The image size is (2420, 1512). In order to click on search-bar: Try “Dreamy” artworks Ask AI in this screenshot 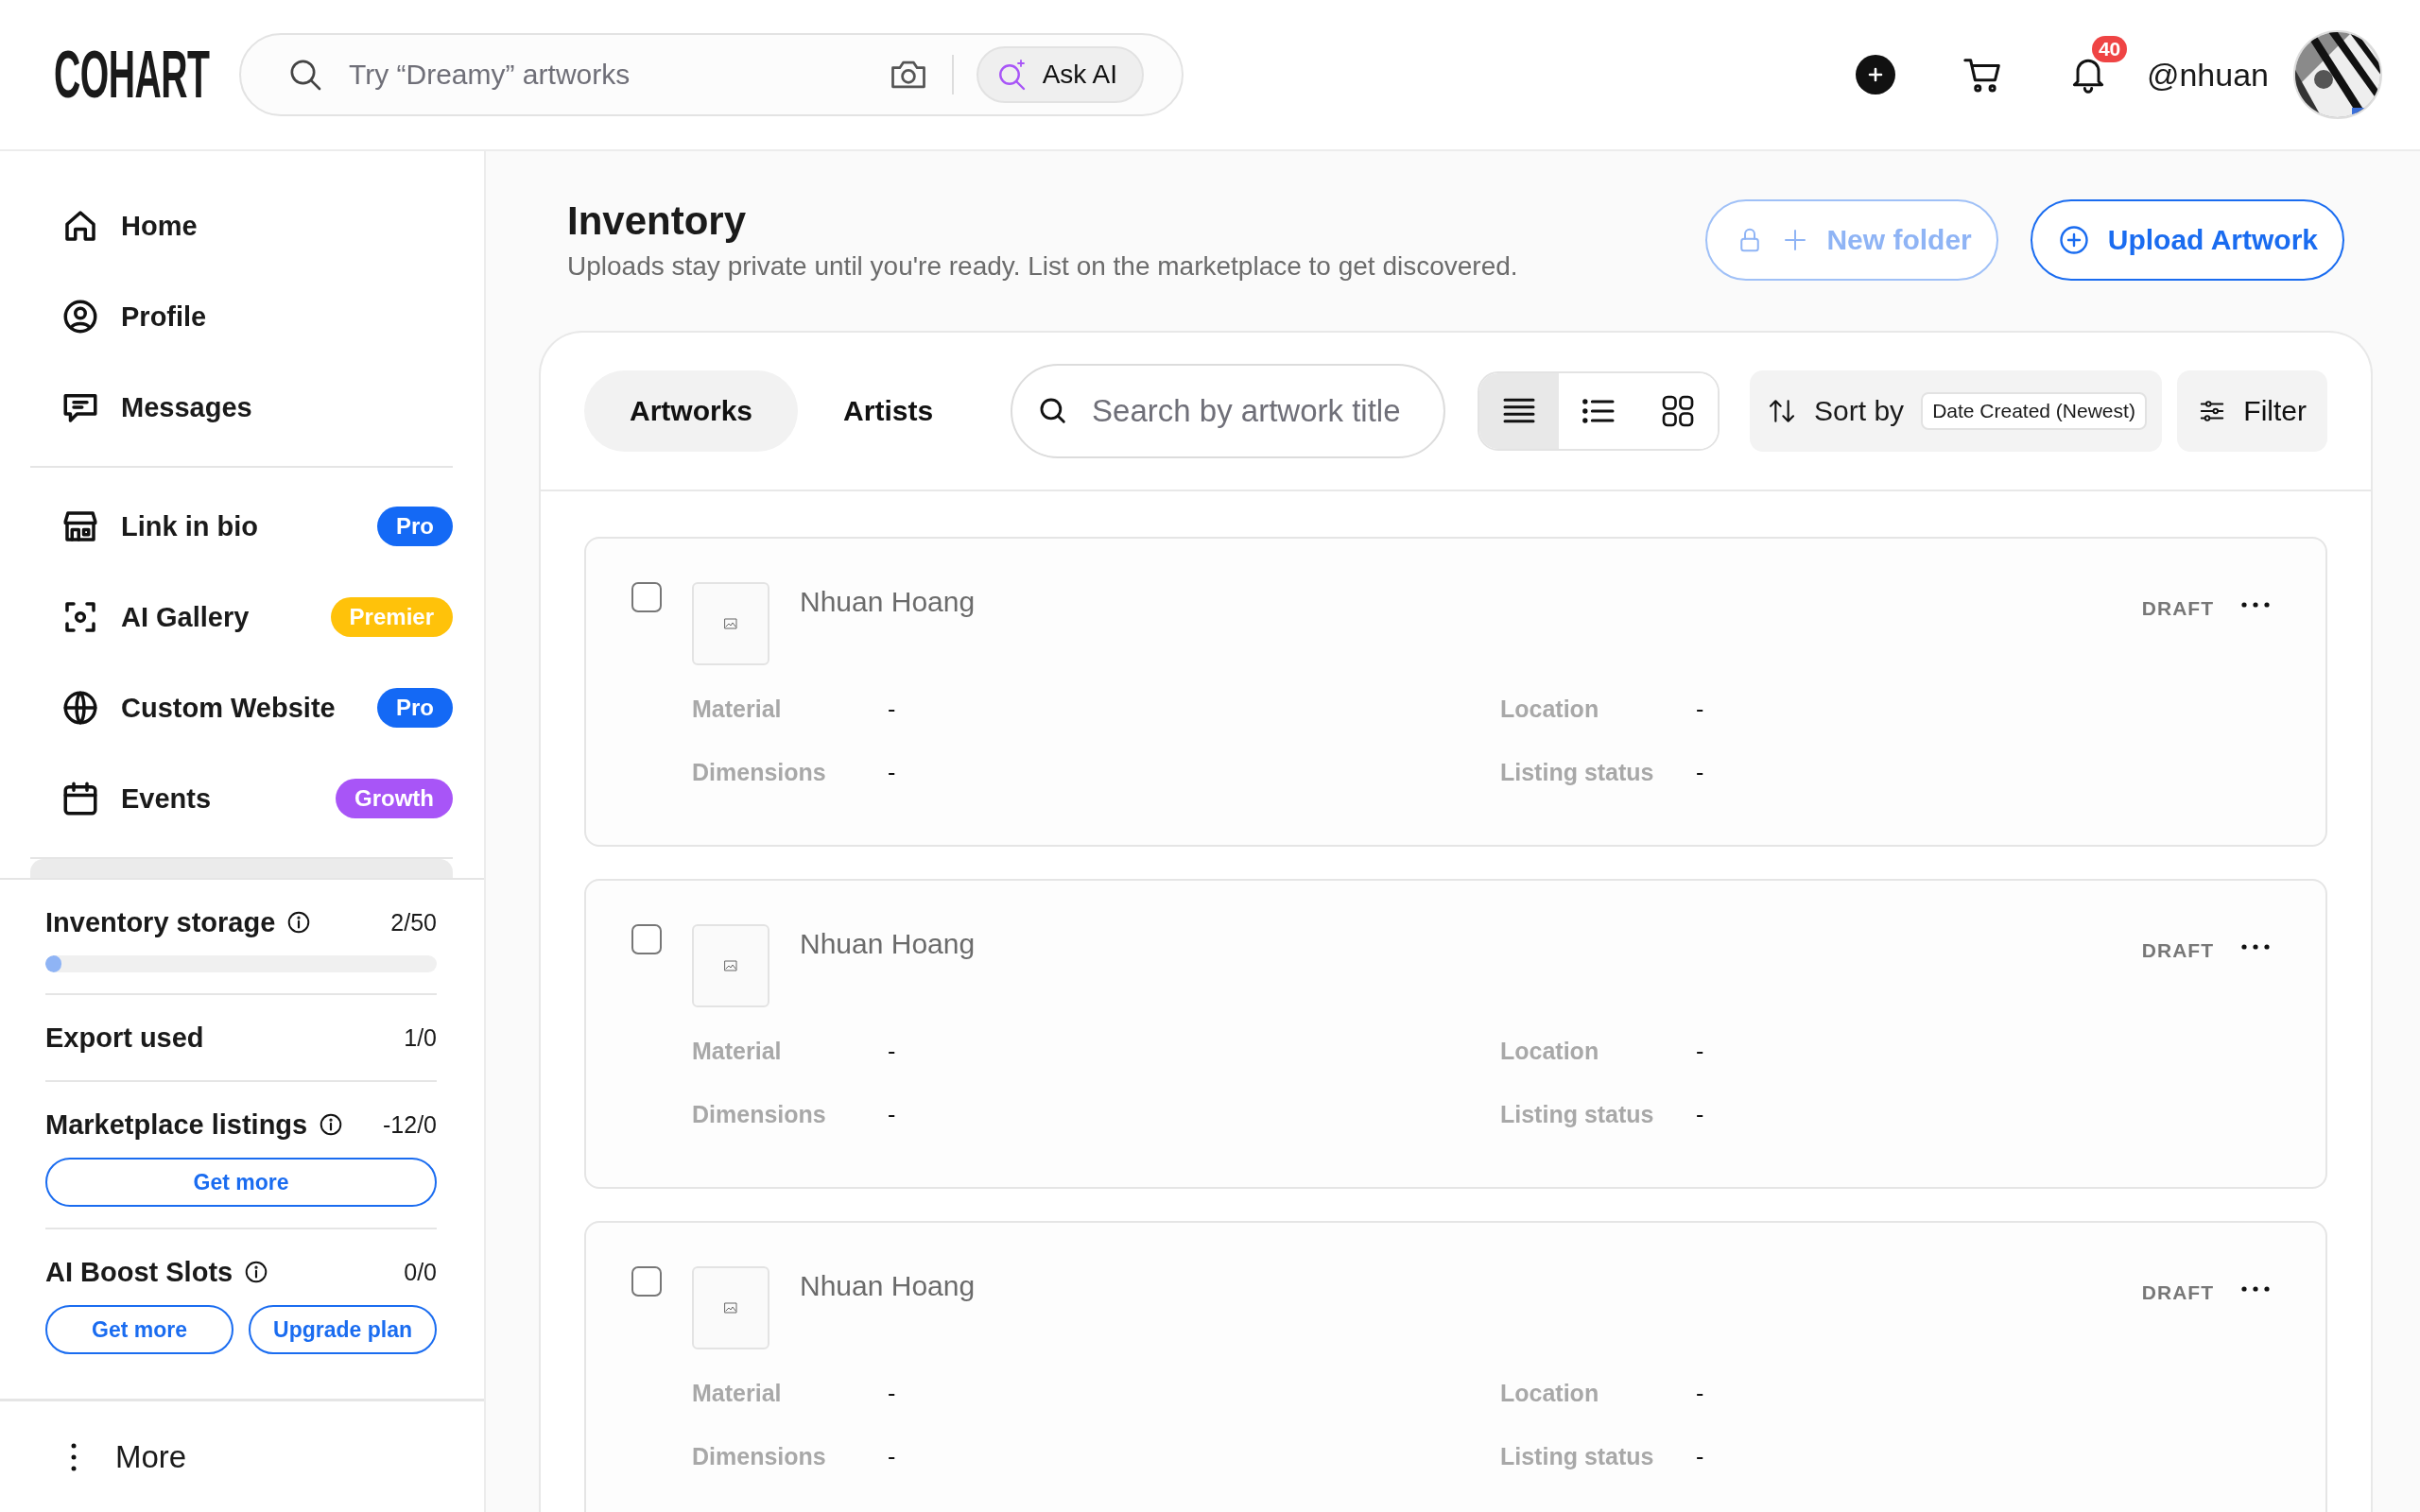, I will do `click(711, 74)`.